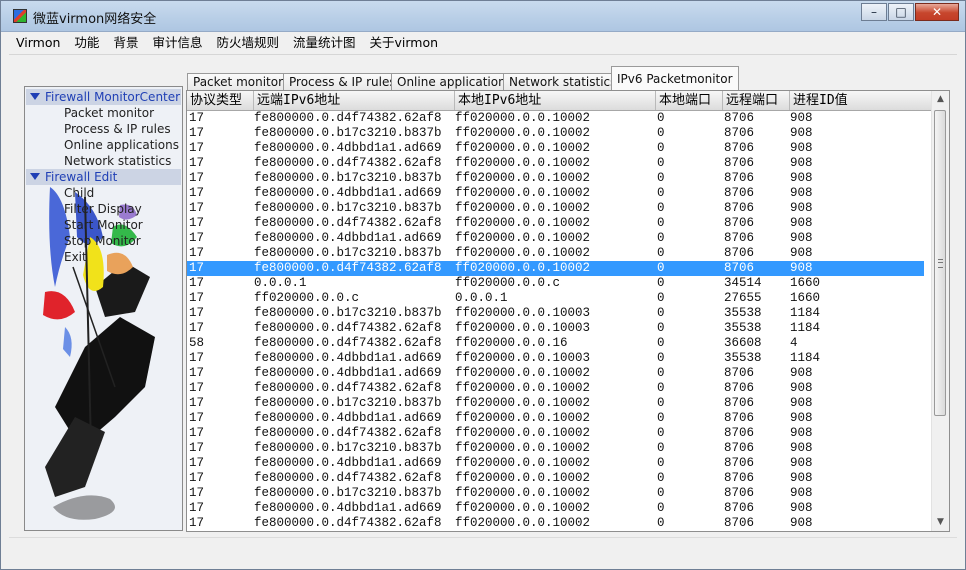  What do you see at coordinates (121, 145) in the screenshot?
I see `tree-item-online-applications: Online applications` at bounding box center [121, 145].